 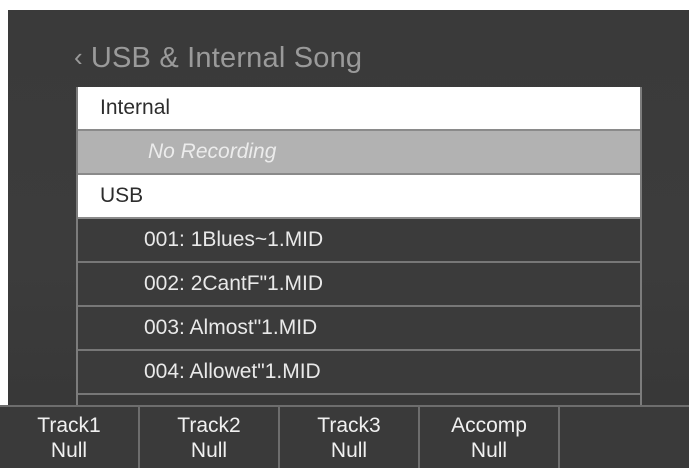 What do you see at coordinates (359, 153) in the screenshot?
I see `list-item-no-recording: No Recording` at bounding box center [359, 153].